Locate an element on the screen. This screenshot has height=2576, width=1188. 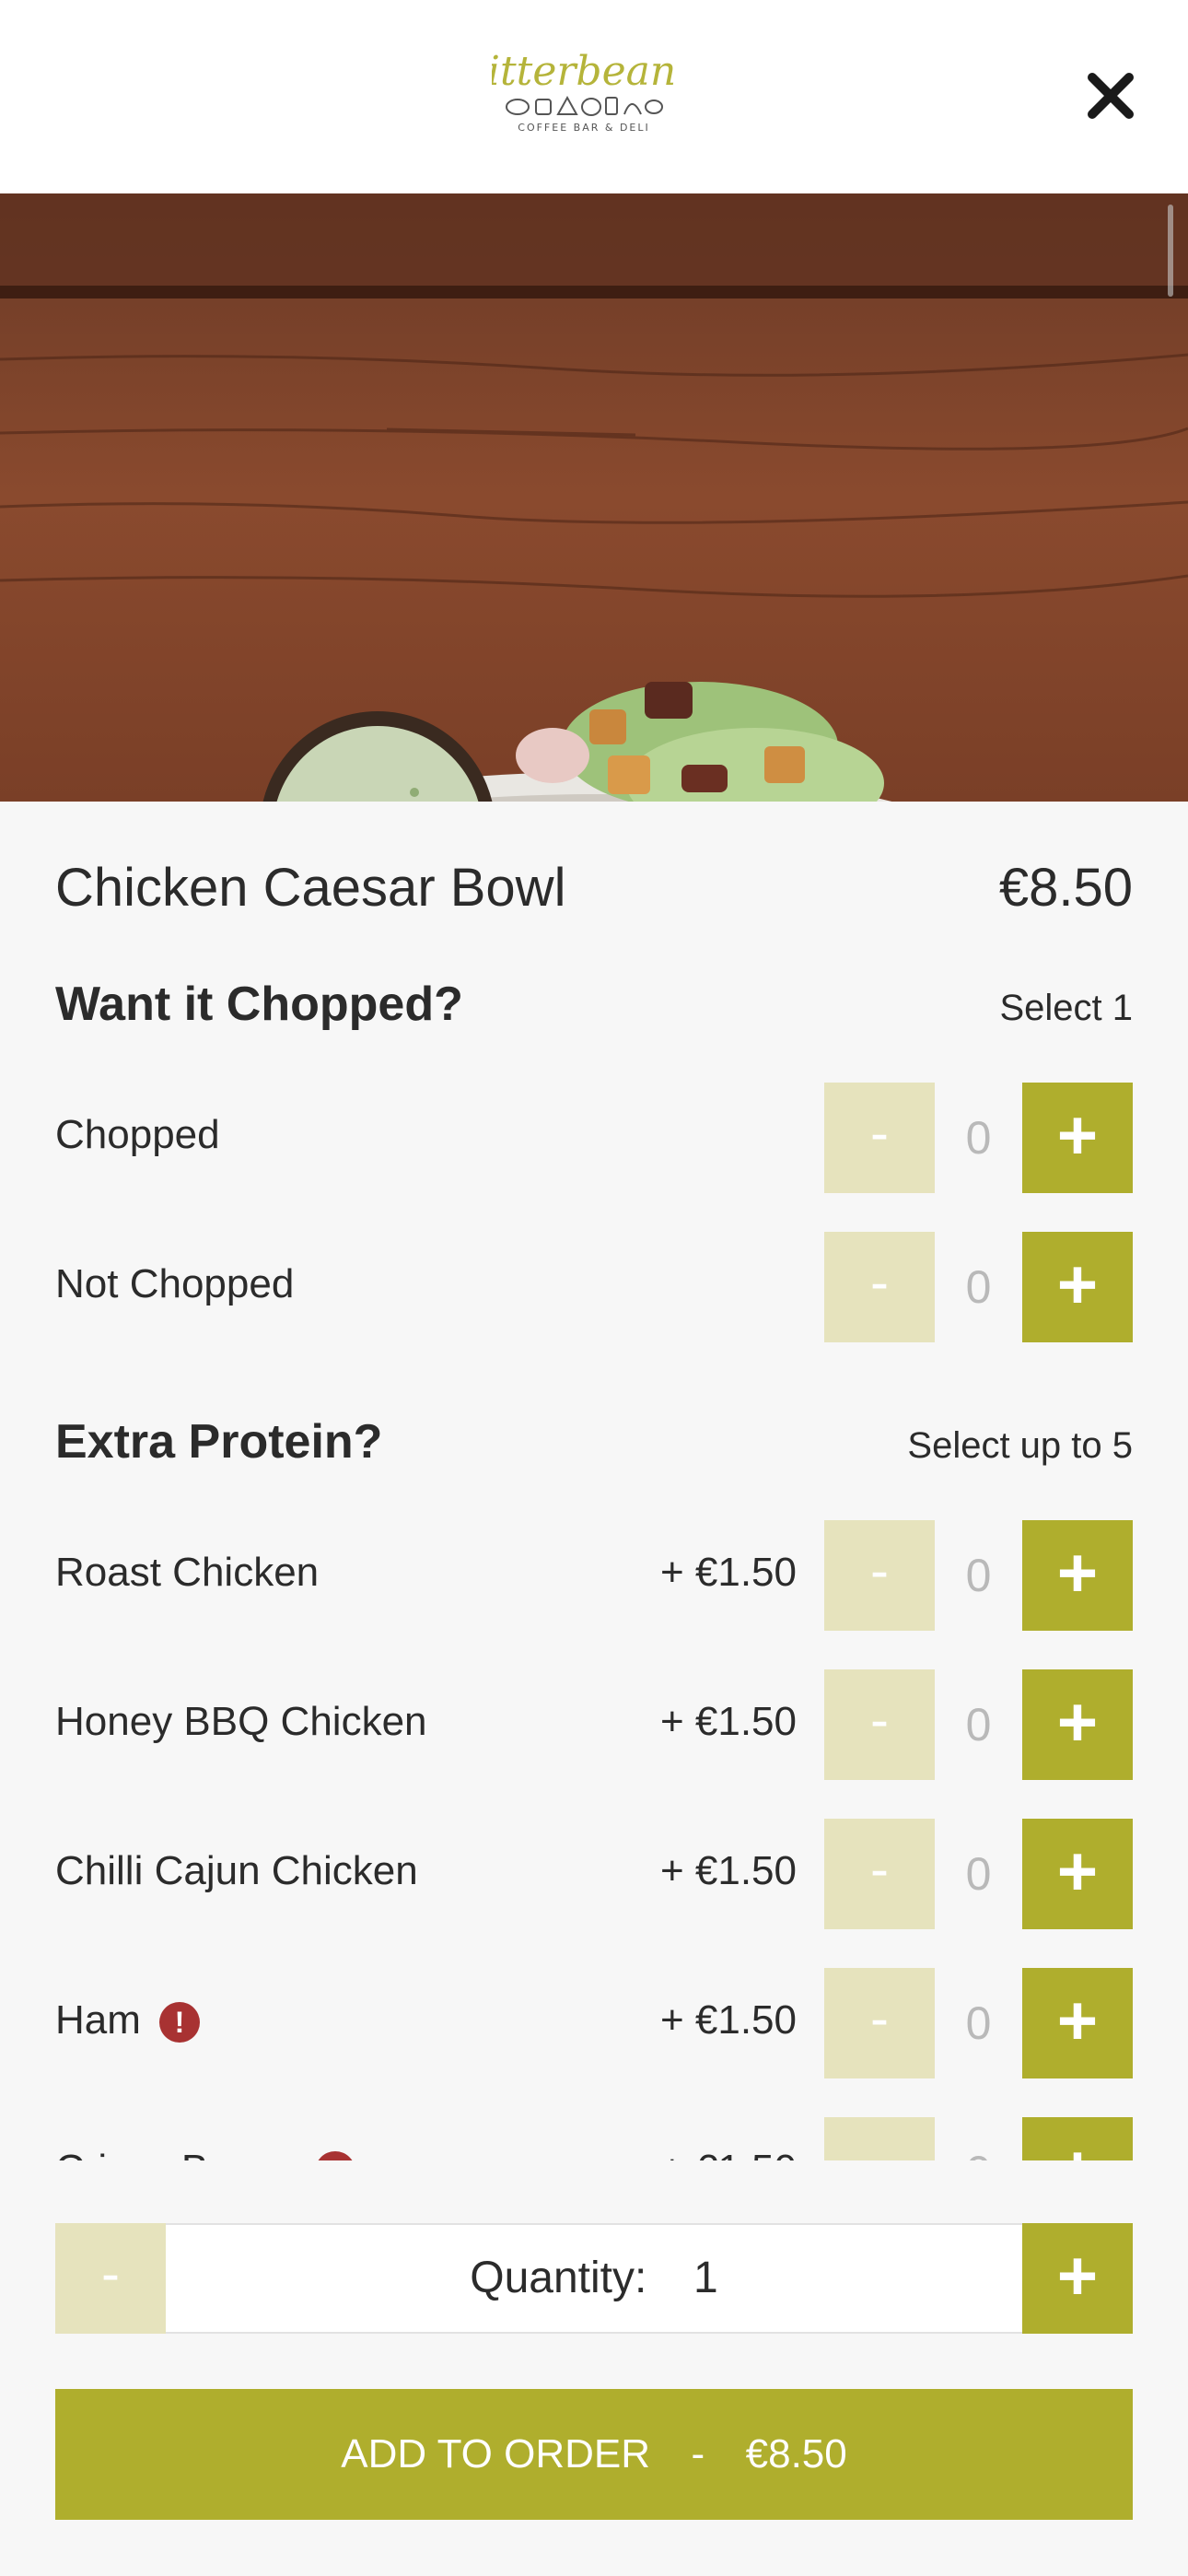
svg-text: COFFEE BAR & DELI is located at coordinates (583, 128).